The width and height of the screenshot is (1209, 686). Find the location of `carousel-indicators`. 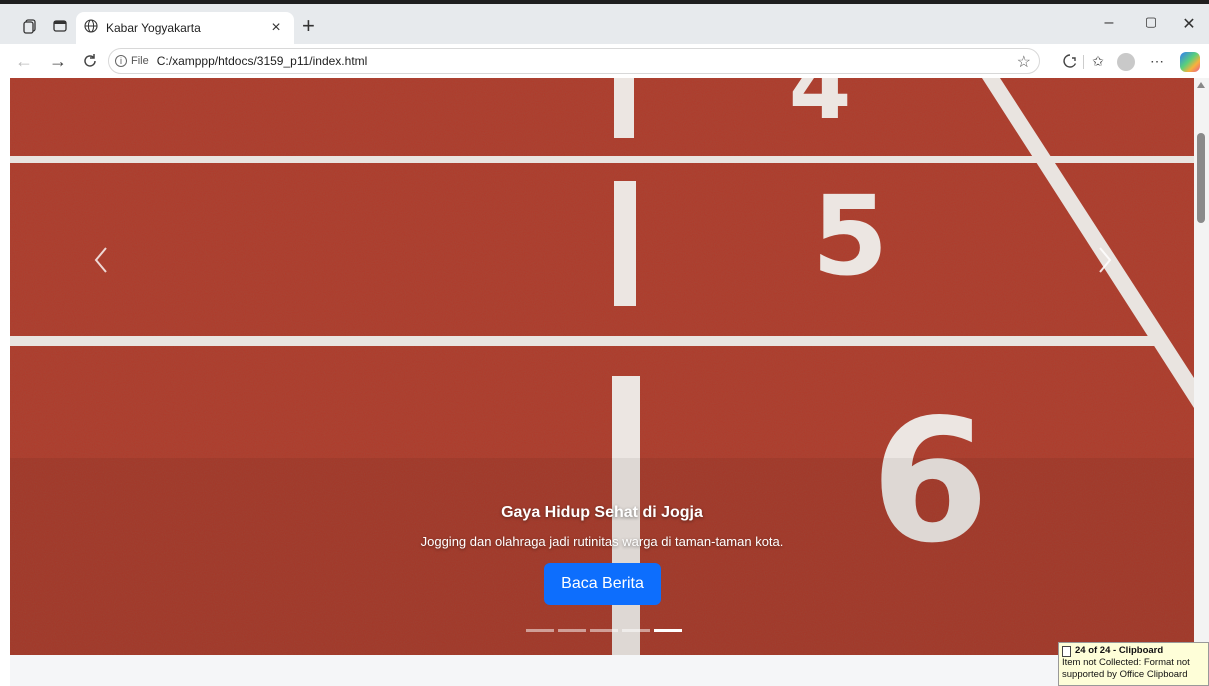

carousel-indicators is located at coordinates (604, 630).